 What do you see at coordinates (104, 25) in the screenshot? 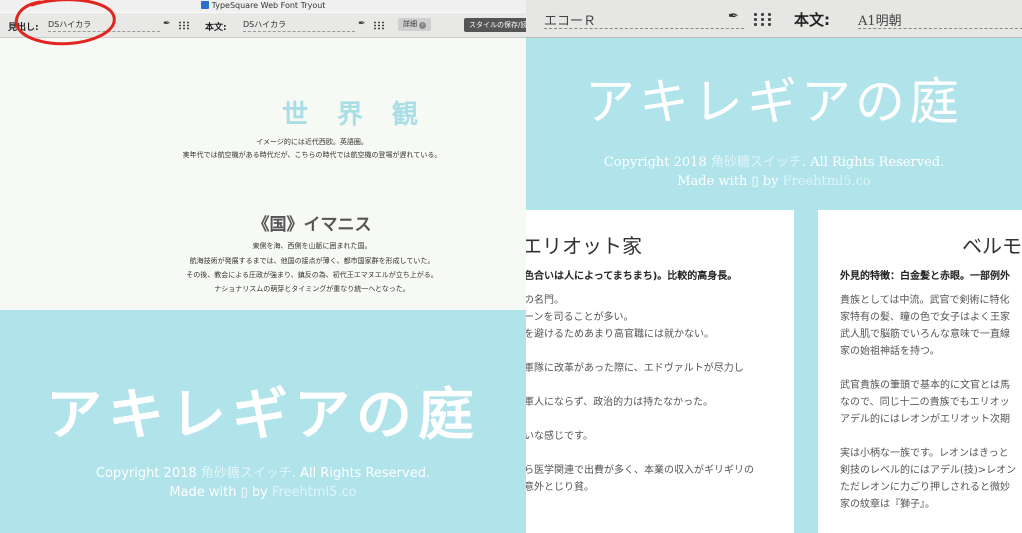
I see `heading-font-select: DSハイカラ` at bounding box center [104, 25].